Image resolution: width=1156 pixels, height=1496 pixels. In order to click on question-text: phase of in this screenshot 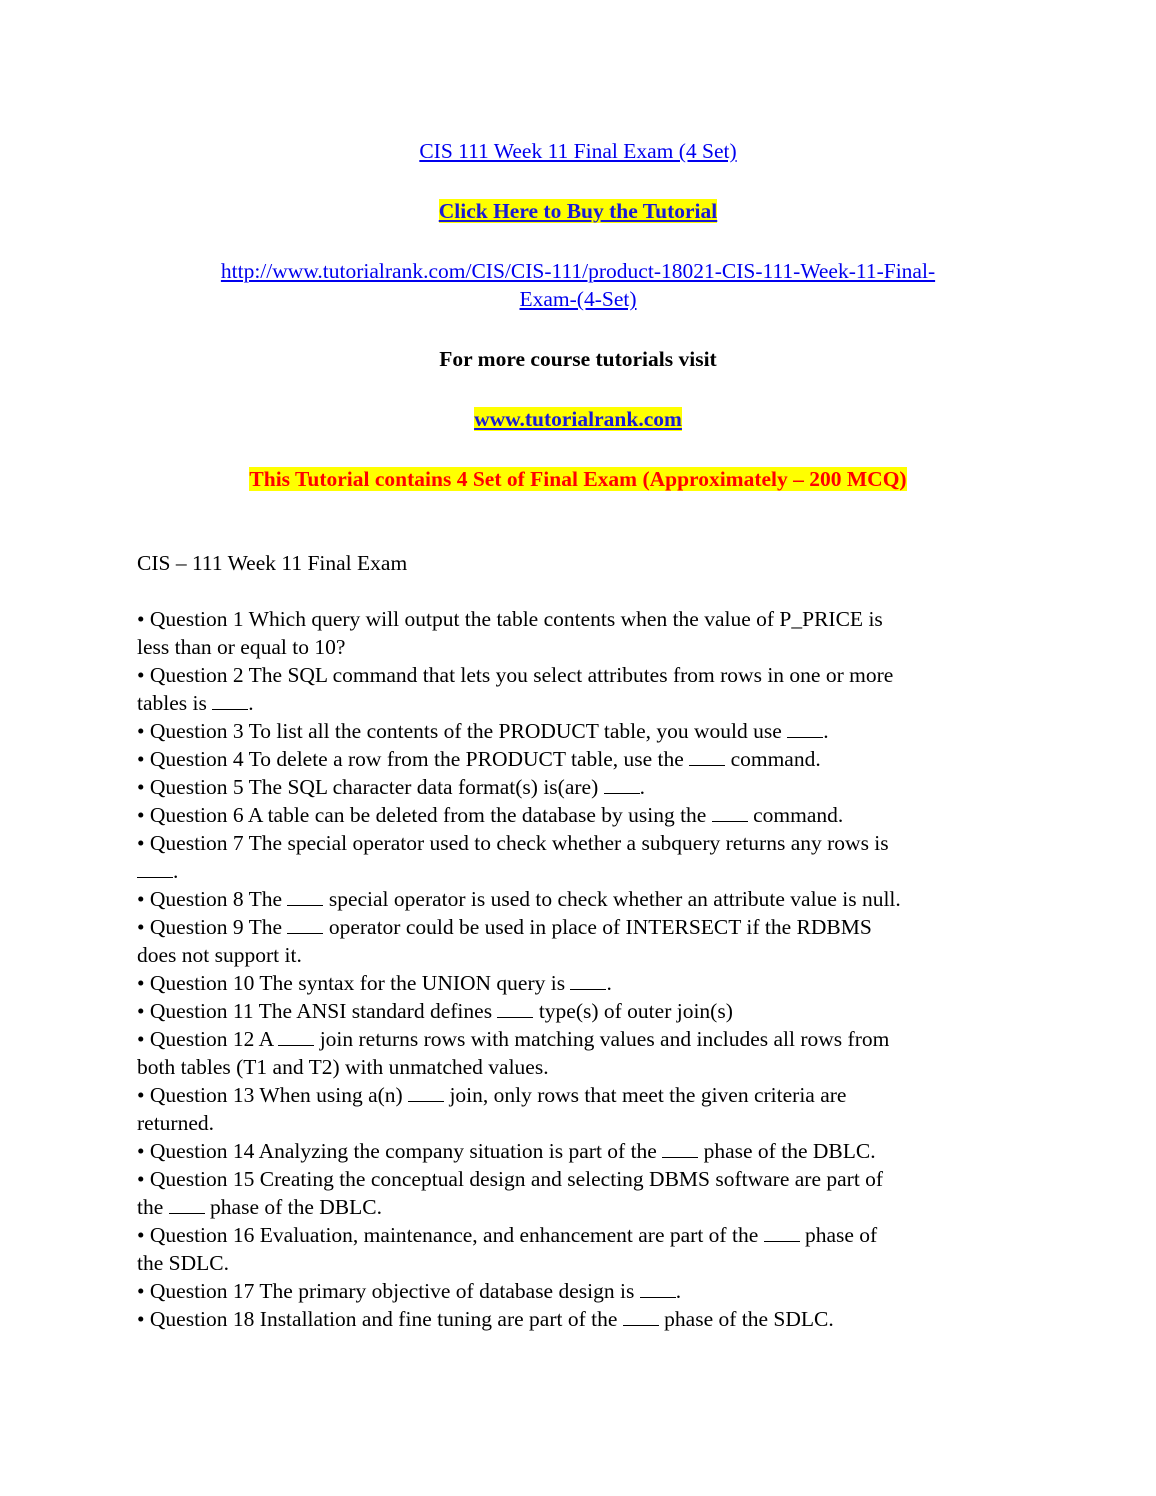, I will do `click(838, 1235)`.